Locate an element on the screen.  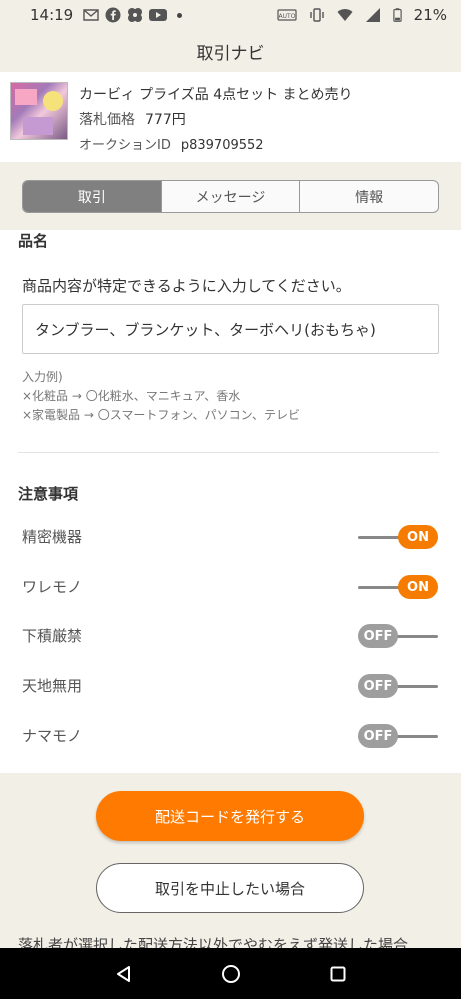
caution-label: 天地無用 is located at coordinates (52, 686).